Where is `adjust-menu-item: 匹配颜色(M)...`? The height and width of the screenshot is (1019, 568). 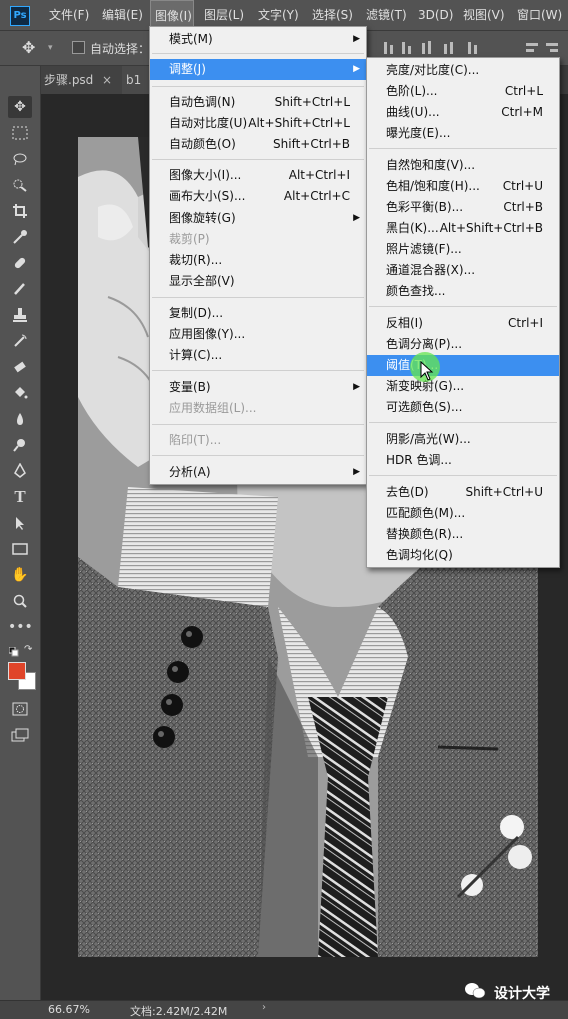 adjust-menu-item: 匹配颜色(M)... is located at coordinates (463, 513).